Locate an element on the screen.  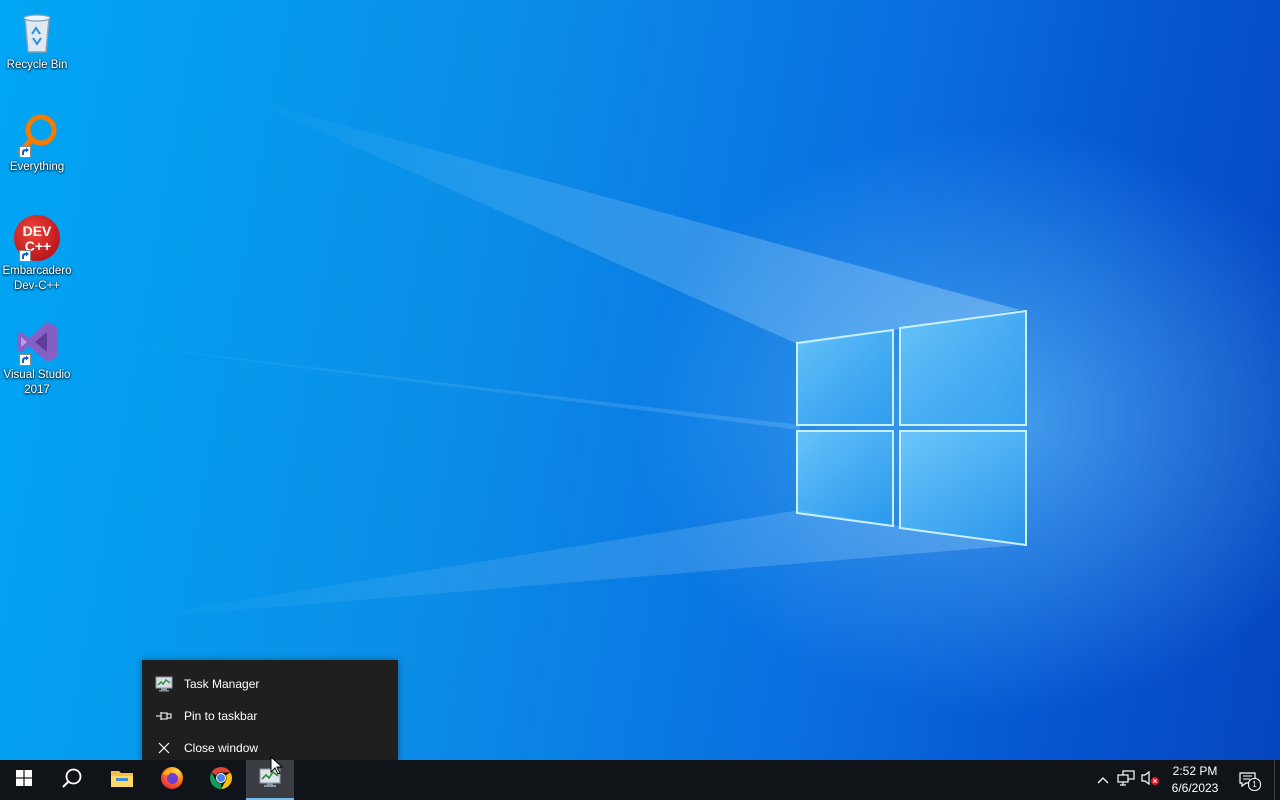
recycle-bin-icon is located at coordinates (37, 32).